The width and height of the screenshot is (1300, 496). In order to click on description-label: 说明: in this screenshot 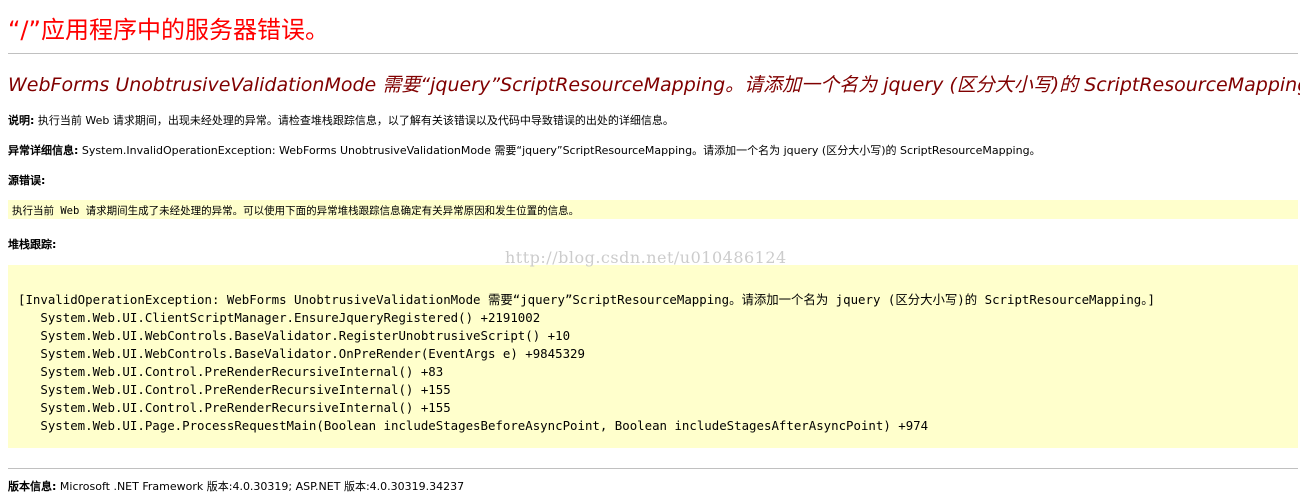, I will do `click(21, 120)`.